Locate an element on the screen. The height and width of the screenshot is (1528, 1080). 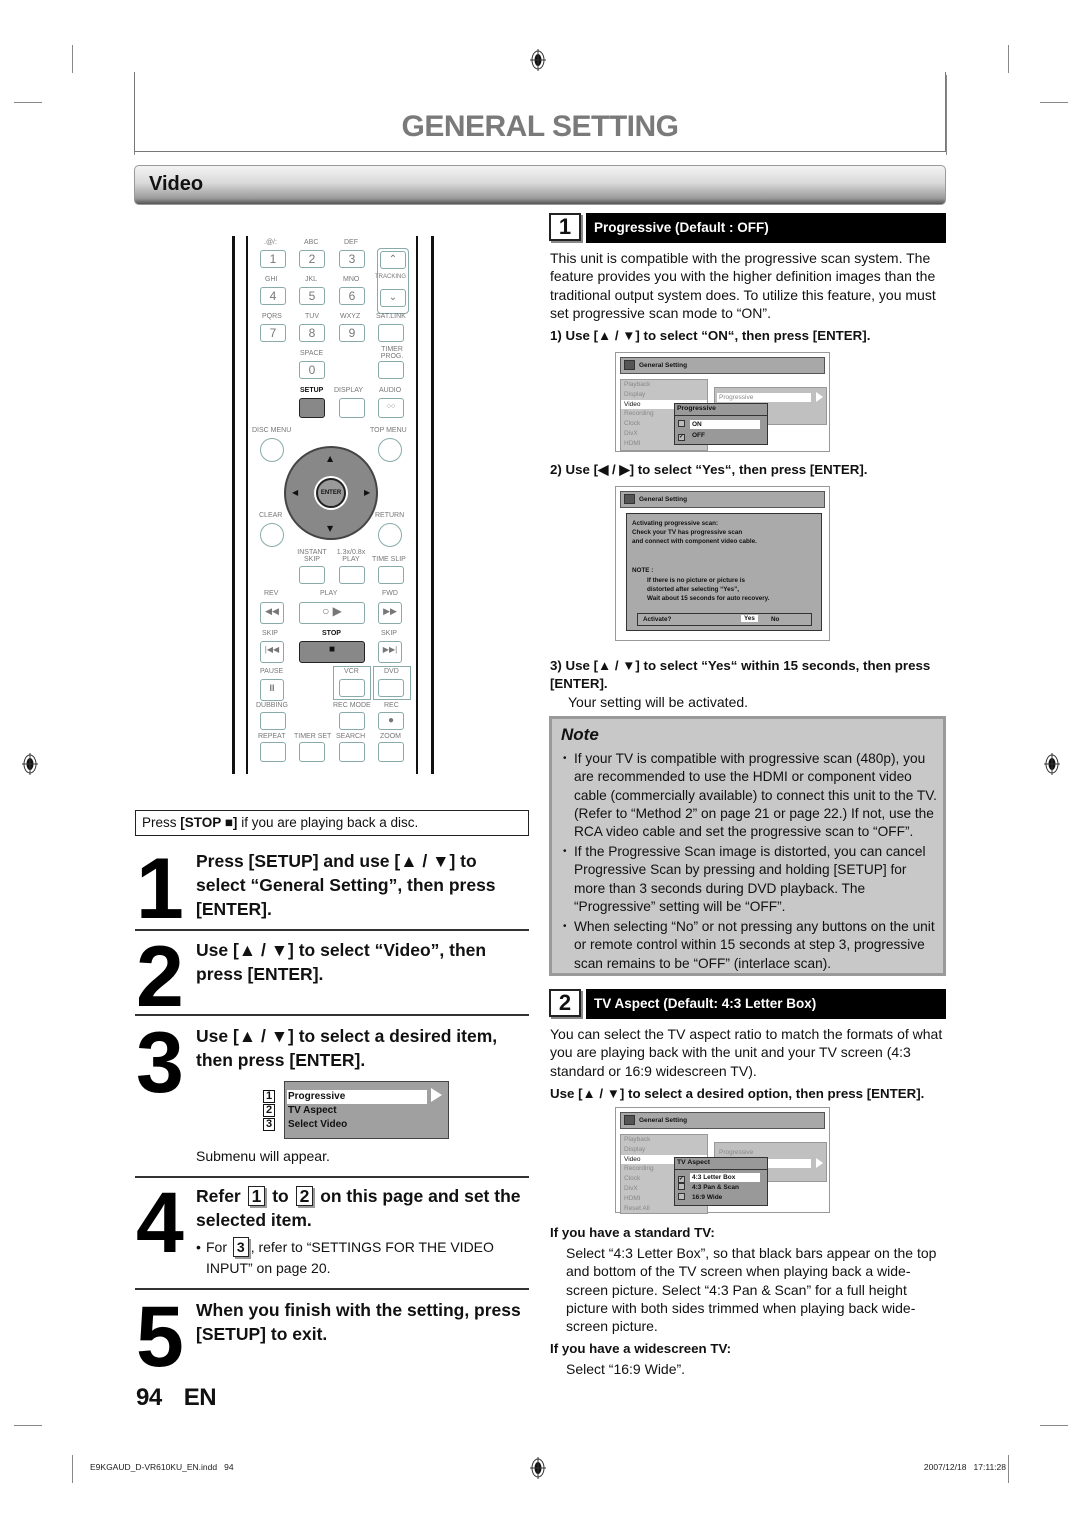
submenu-item-progressive: Progressive is located at coordinates (357, 1097).